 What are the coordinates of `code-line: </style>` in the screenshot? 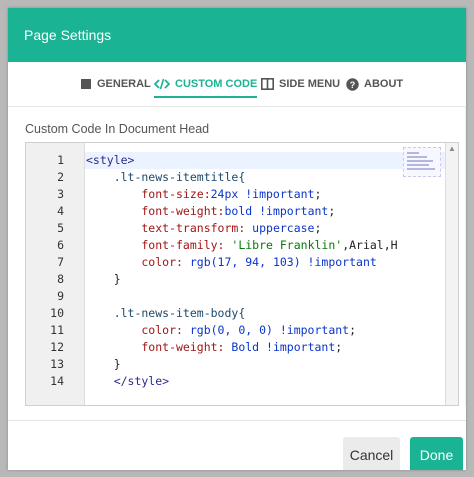 It's located at (127, 381).